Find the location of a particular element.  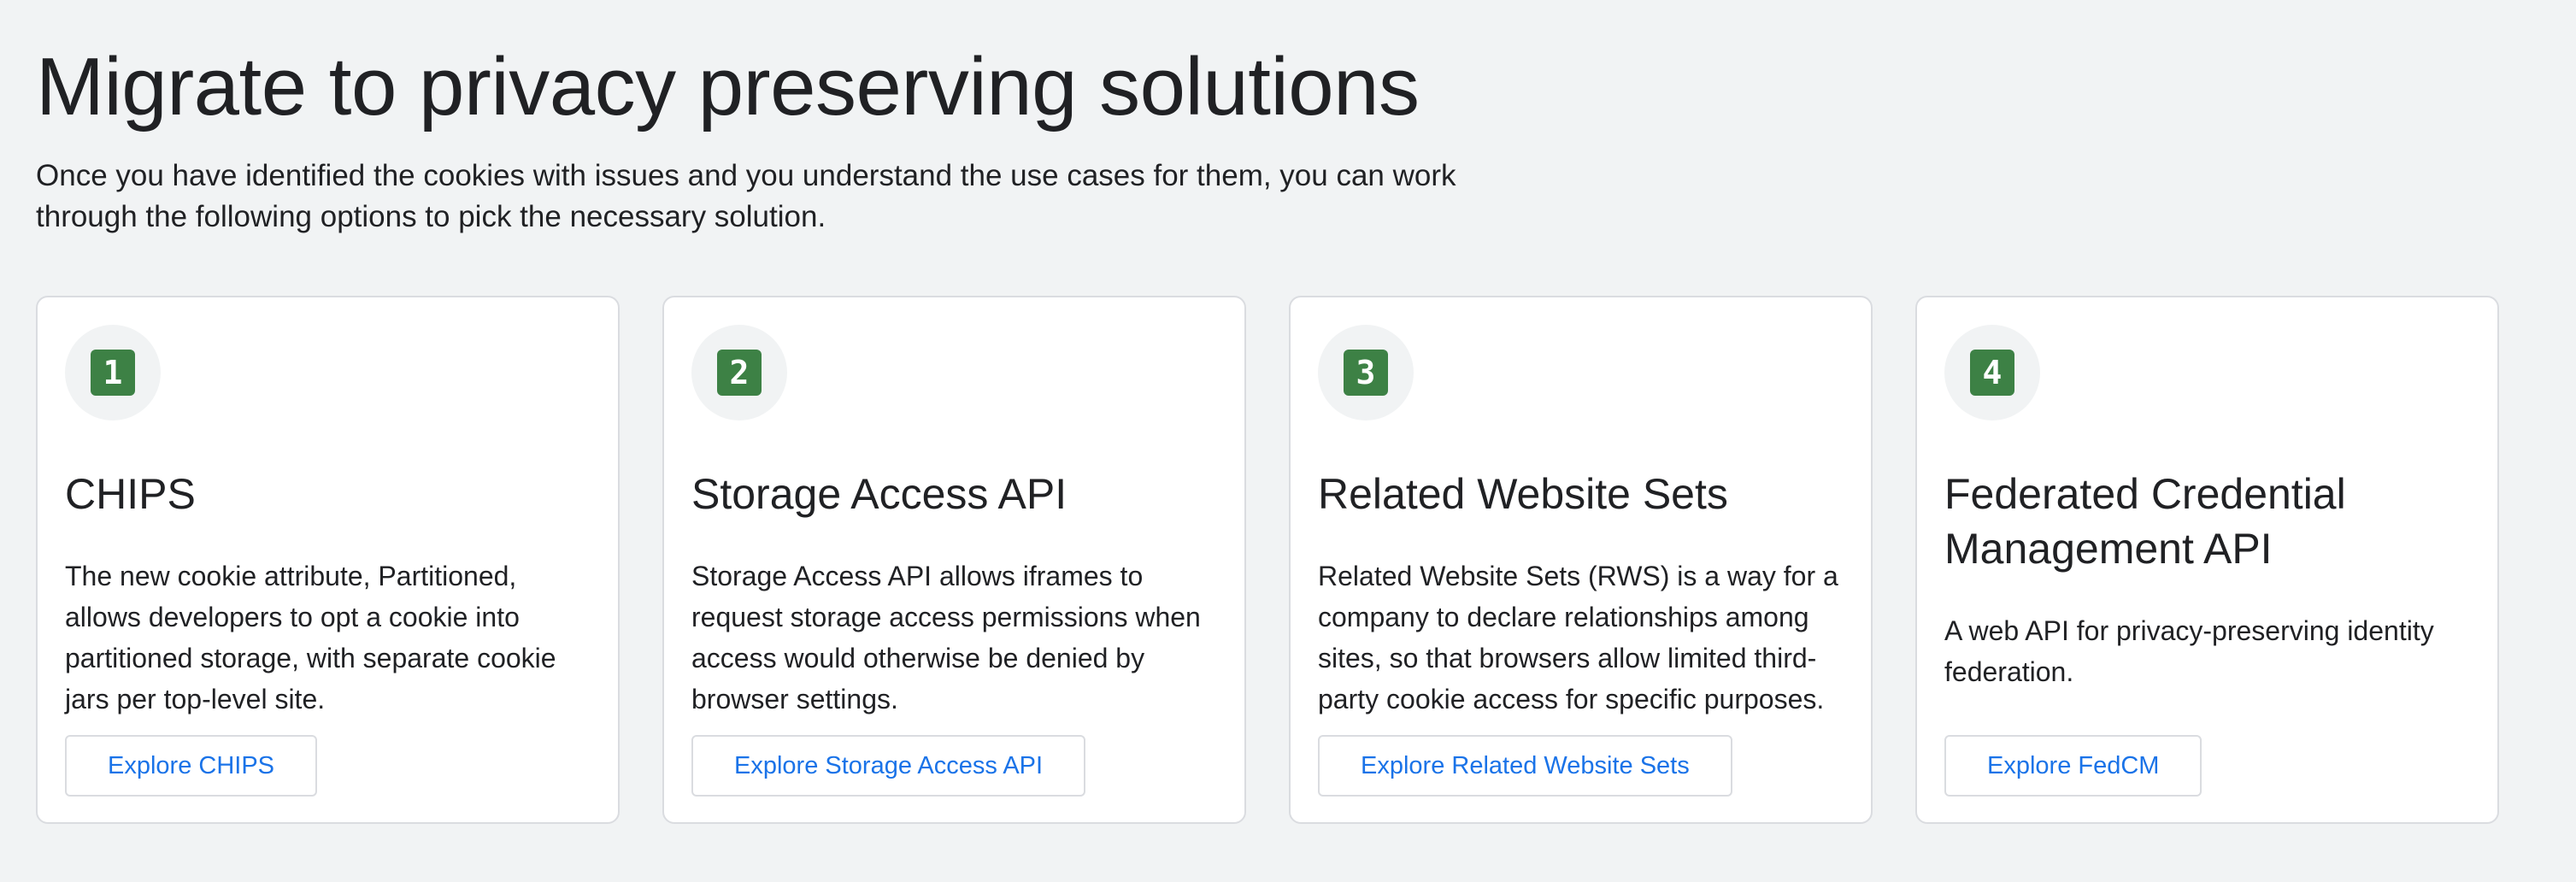

card-title: Storage Access API is located at coordinates (879, 494).